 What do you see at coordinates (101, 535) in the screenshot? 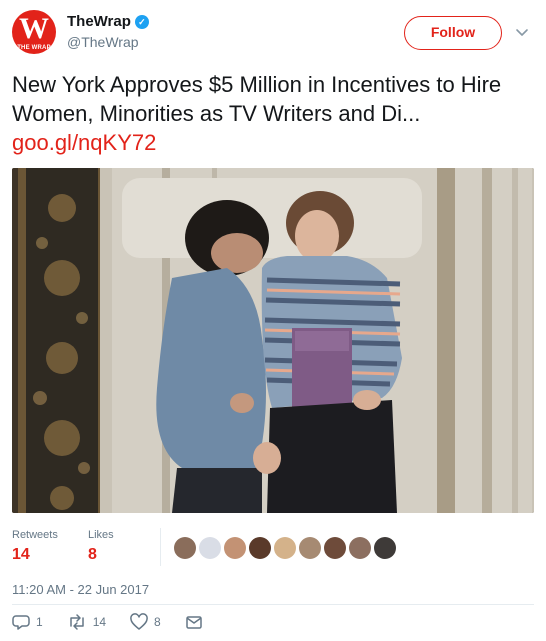
I see `likes-label: Likes` at bounding box center [101, 535].